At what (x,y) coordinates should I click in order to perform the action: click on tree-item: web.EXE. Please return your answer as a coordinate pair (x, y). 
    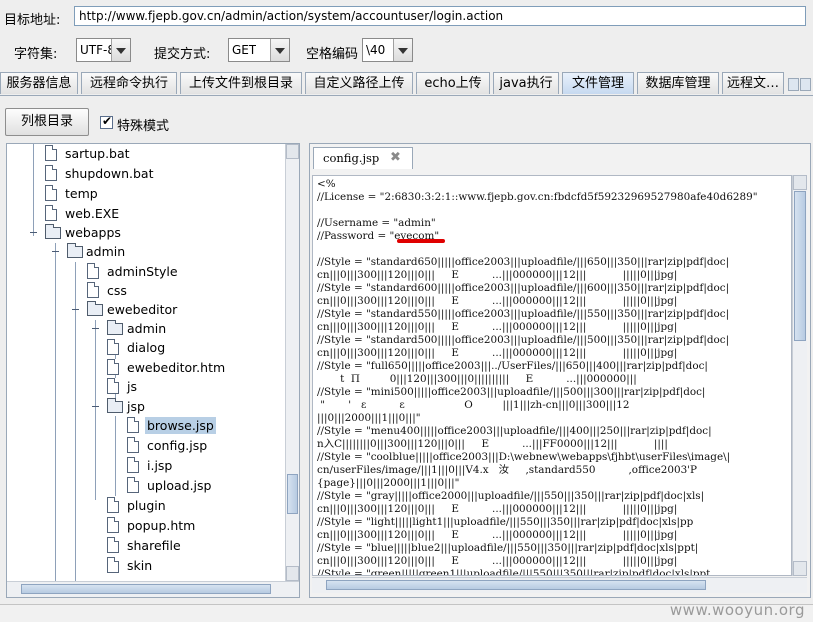
    Looking at the image, I should click on (147, 213).